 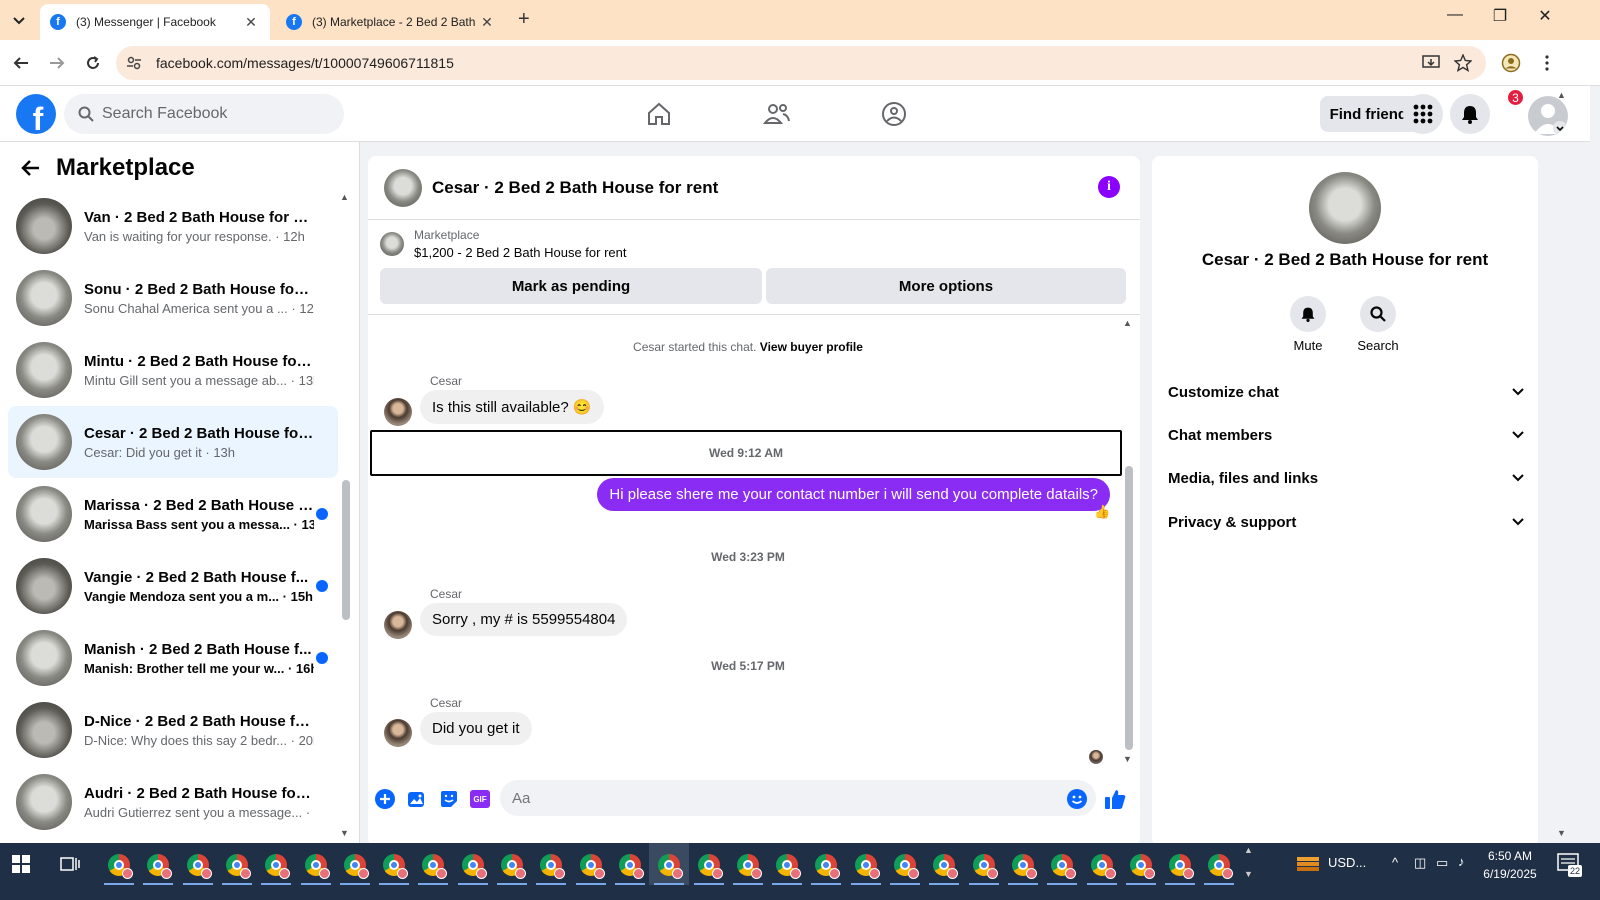 What do you see at coordinates (480, 799) in the screenshot?
I see `gif-icon: GIF` at bounding box center [480, 799].